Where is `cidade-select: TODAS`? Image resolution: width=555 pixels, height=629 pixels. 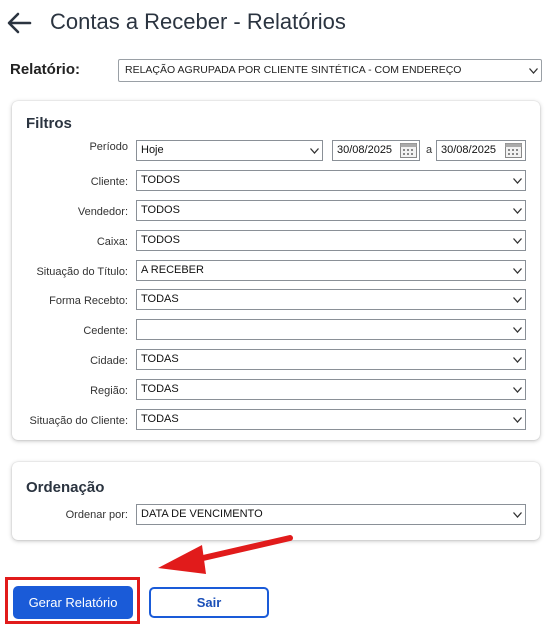 cidade-select: TODAS is located at coordinates (331, 359).